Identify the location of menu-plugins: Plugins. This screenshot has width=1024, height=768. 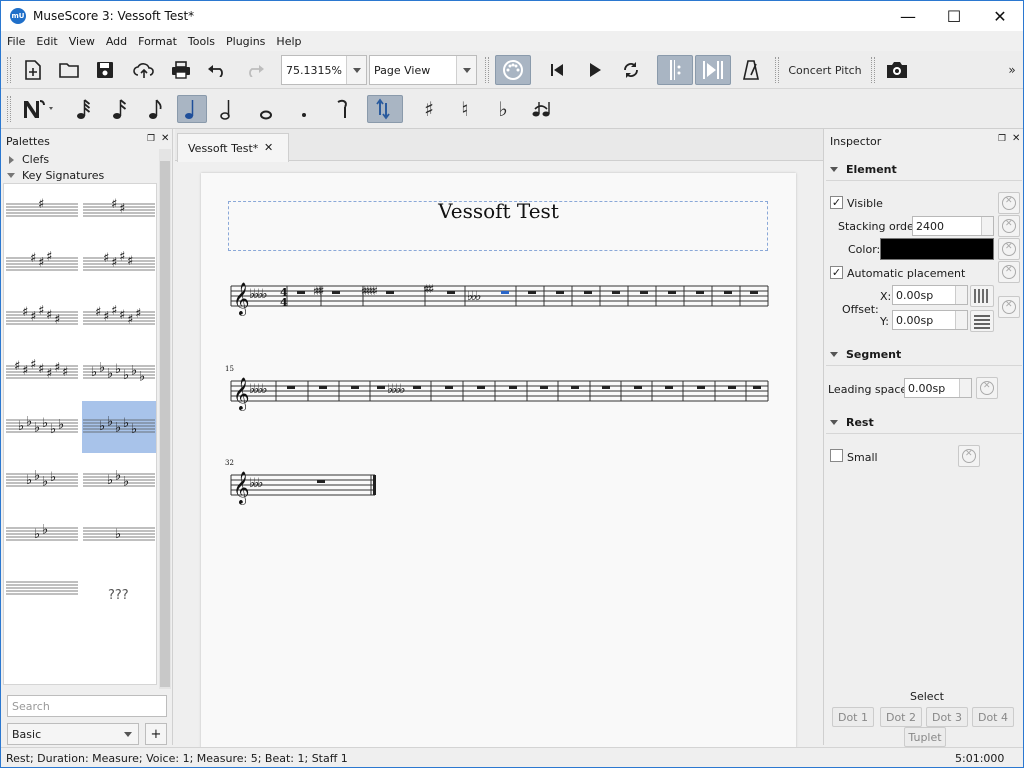
(245, 41).